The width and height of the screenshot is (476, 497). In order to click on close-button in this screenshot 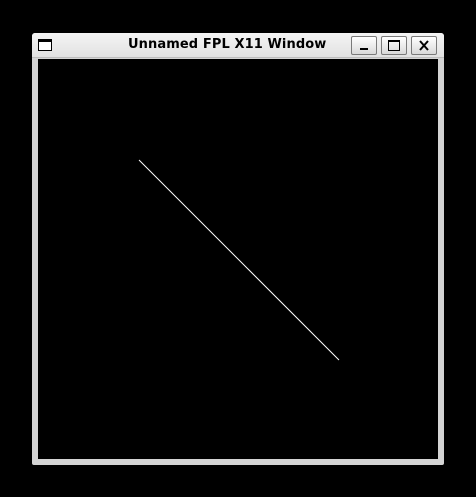, I will do `click(424, 45)`.